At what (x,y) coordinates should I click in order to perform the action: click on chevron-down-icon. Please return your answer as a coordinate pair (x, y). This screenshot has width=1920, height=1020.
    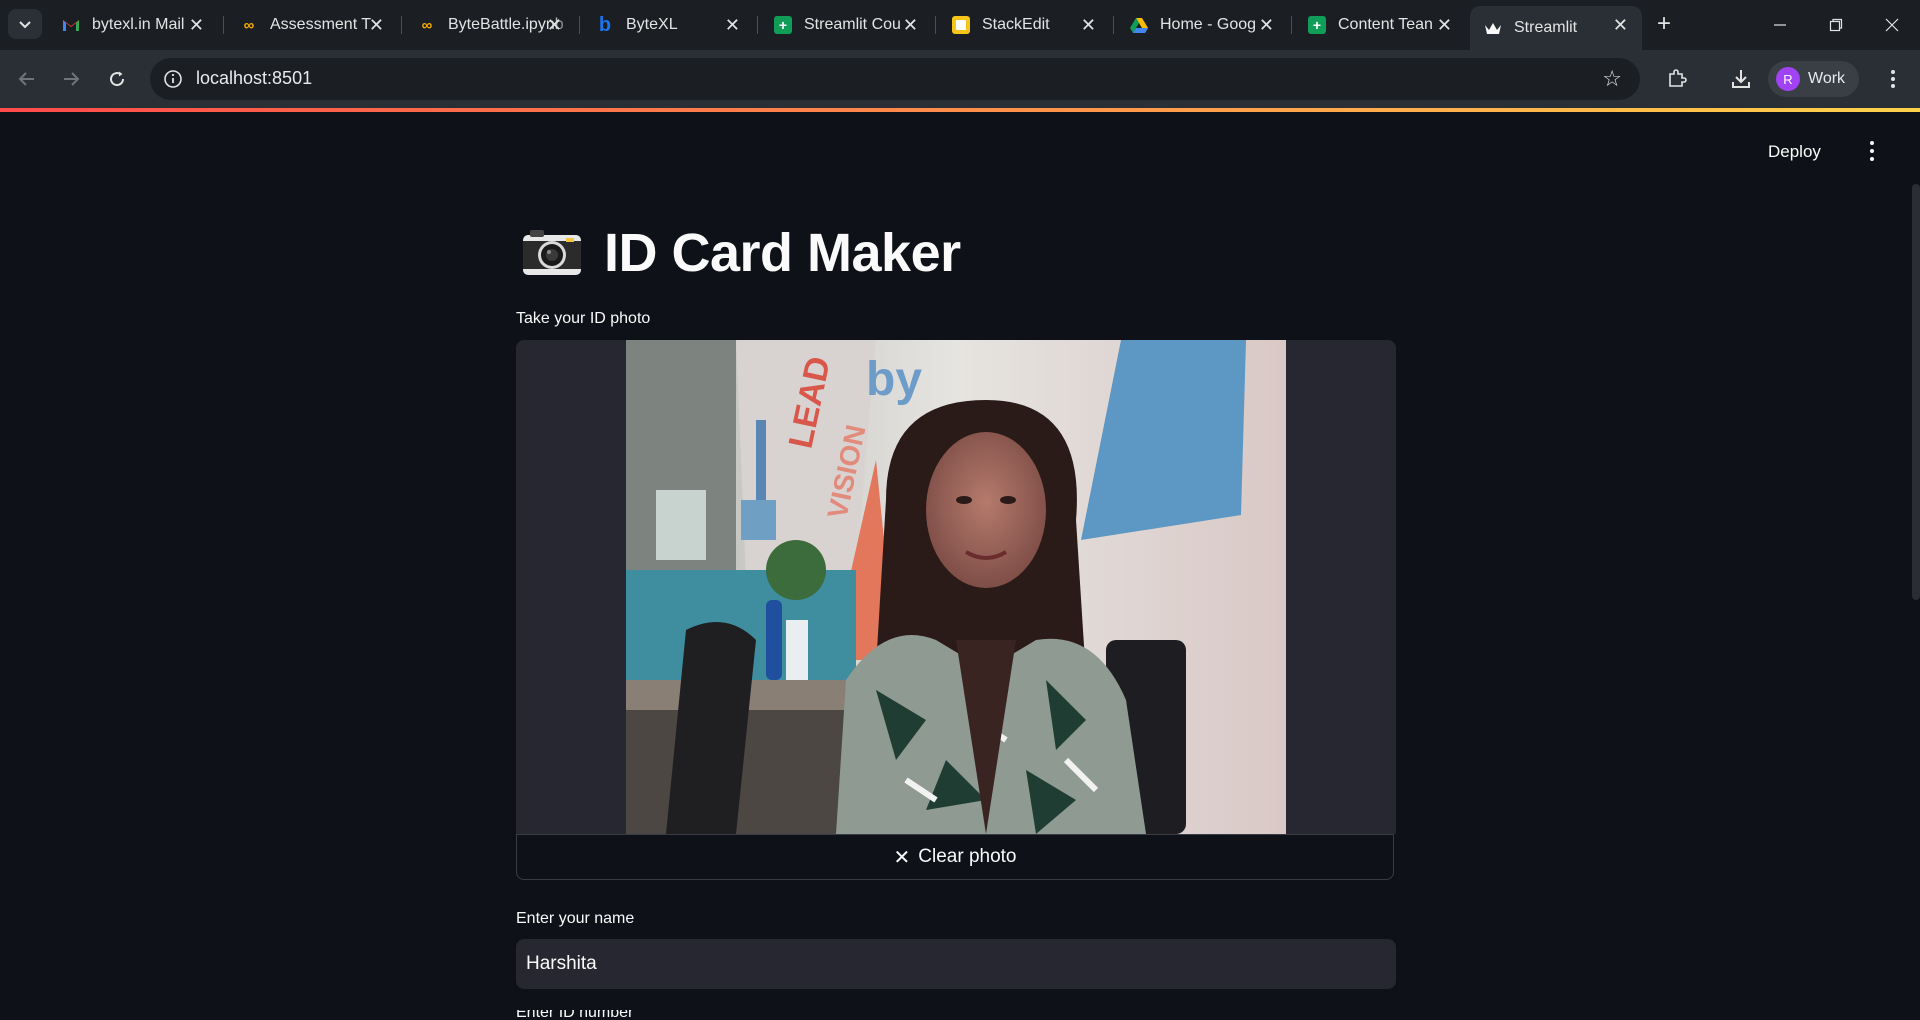
    Looking at the image, I should click on (25, 25).